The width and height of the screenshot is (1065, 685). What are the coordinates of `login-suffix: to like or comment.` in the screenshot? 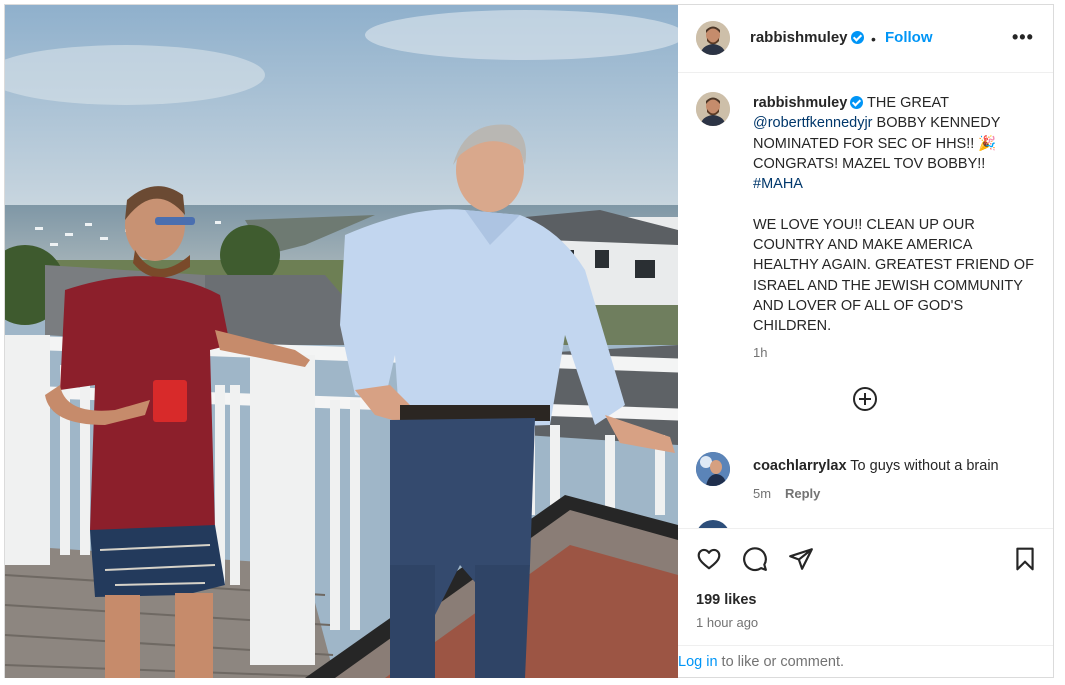 It's located at (781, 662).